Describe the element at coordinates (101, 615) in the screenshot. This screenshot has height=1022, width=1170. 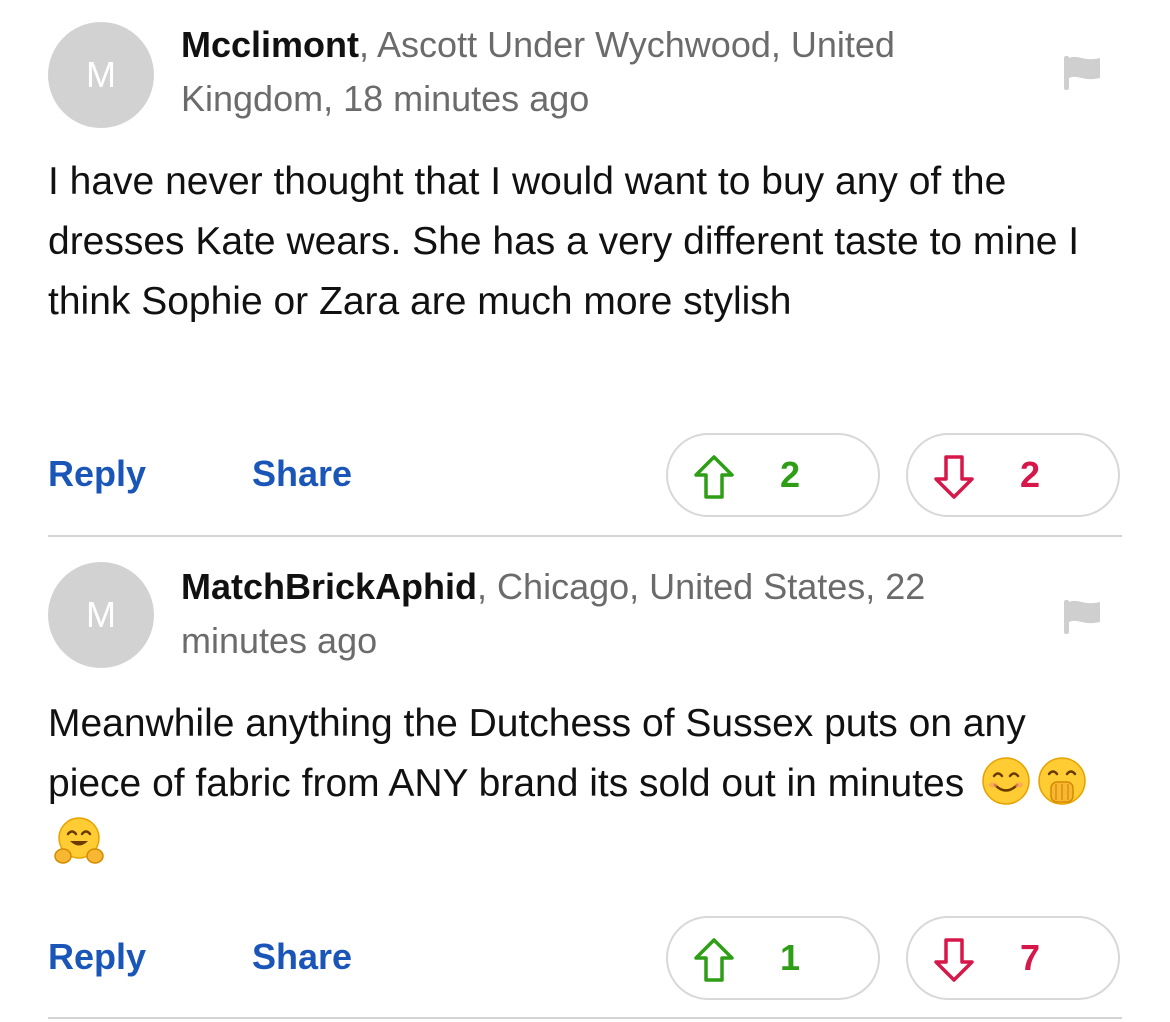
I see `avatar: M` at that location.